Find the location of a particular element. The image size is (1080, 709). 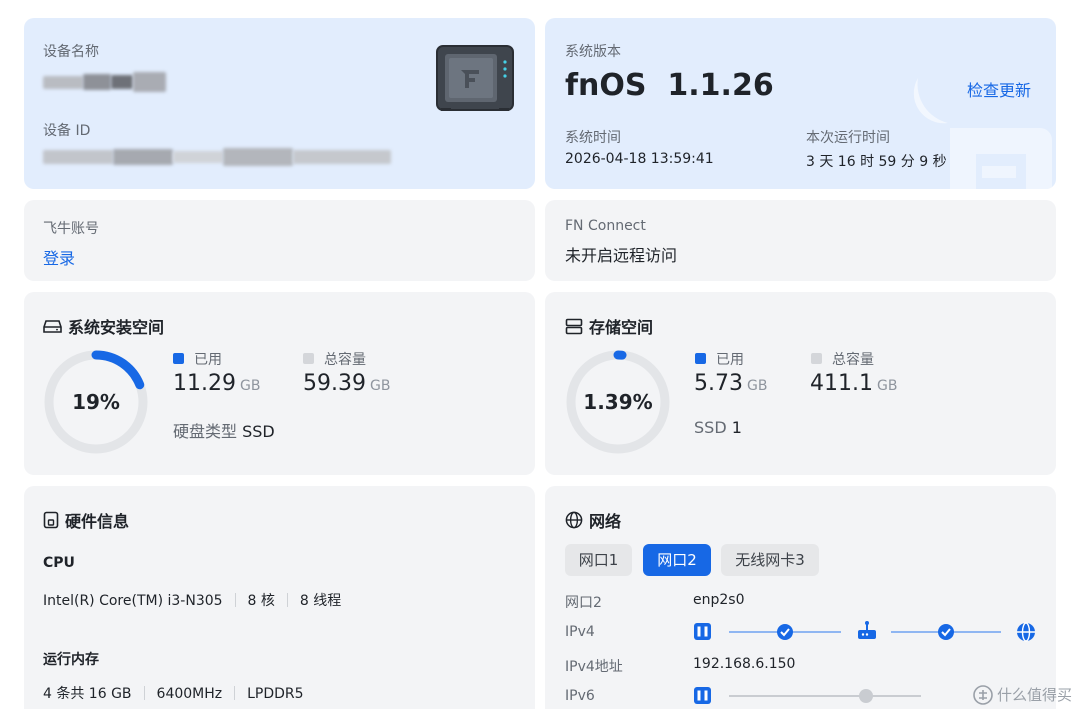

memory-label: 运行内存 is located at coordinates (71, 660).